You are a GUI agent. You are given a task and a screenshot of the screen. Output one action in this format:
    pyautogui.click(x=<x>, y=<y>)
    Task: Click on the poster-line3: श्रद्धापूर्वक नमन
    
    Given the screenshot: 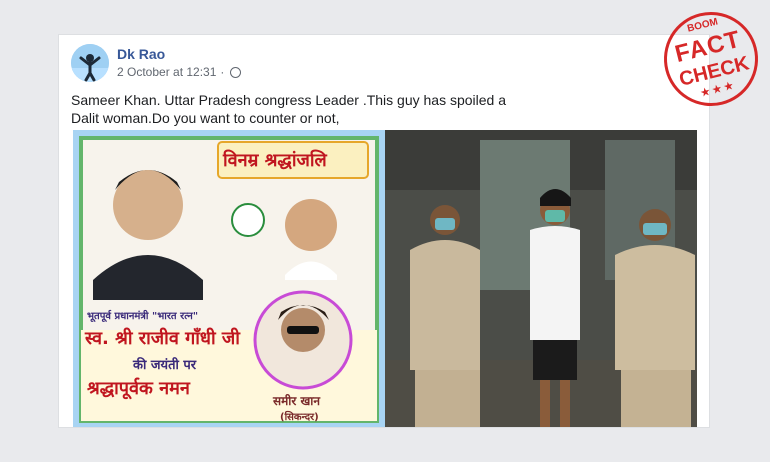 What is the action you would take?
    pyautogui.click(x=138, y=388)
    